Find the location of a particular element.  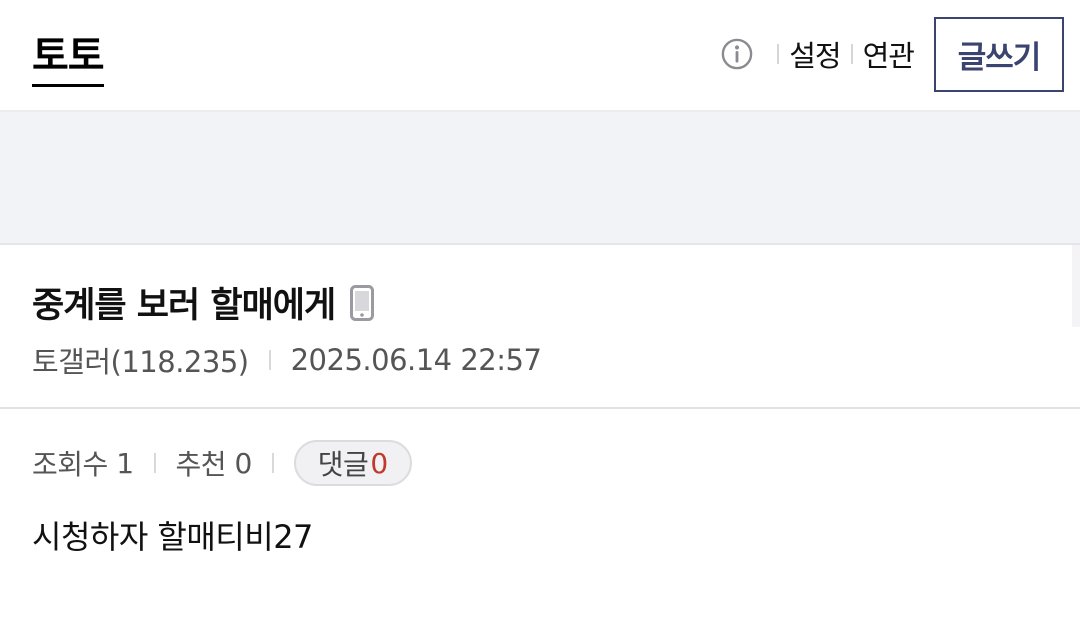

post-title-row: 중계를 보러 할매에게 is located at coordinates (203, 302).